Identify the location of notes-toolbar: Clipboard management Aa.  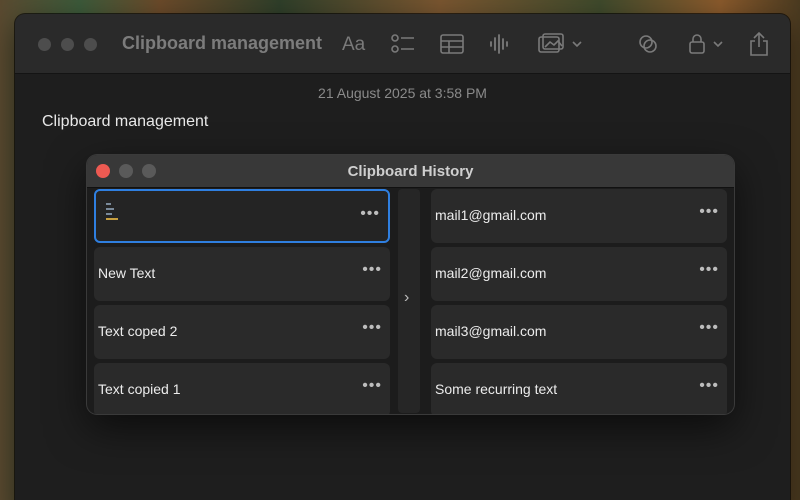
(402, 44).